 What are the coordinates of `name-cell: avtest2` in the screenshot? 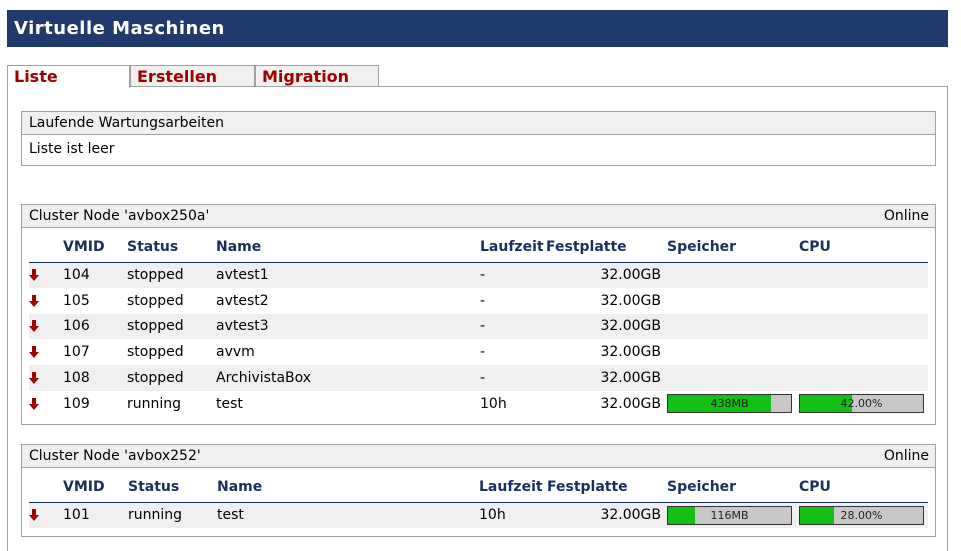 It's located at (348, 301).